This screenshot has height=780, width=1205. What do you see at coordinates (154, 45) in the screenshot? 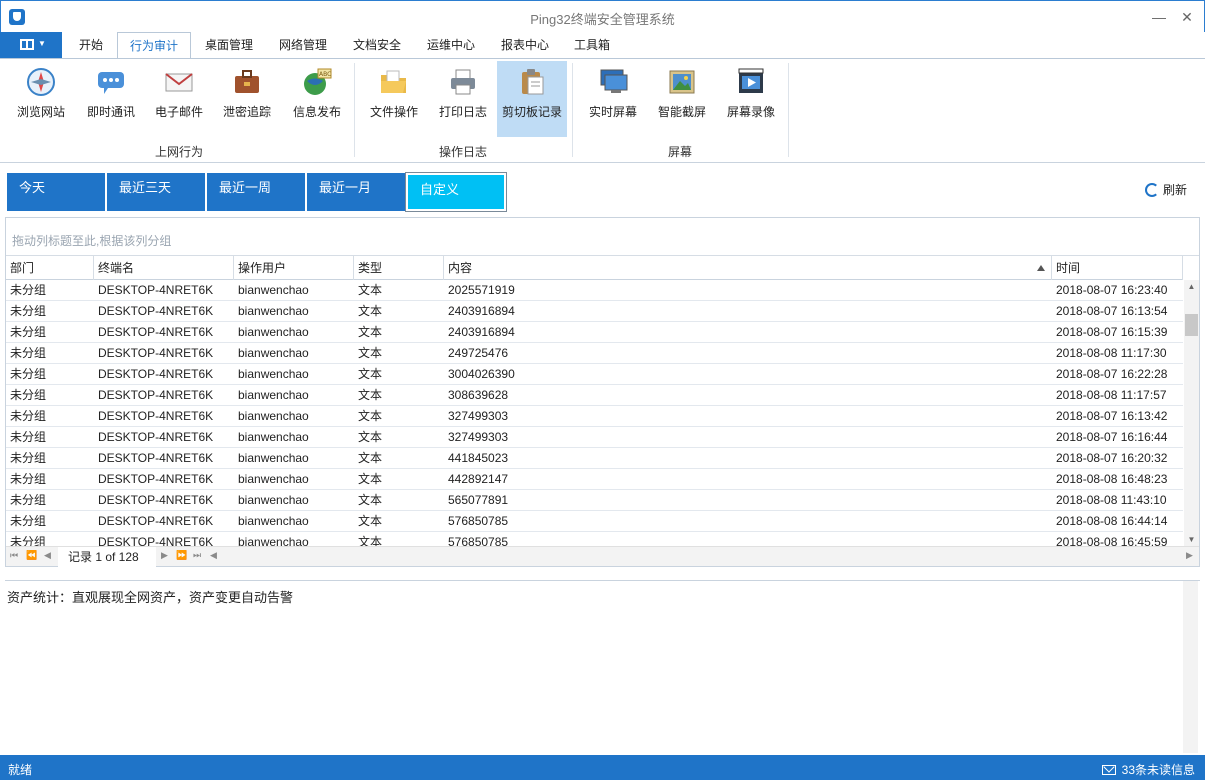
I see `tab-behavior-audit: 行为审计` at bounding box center [154, 45].